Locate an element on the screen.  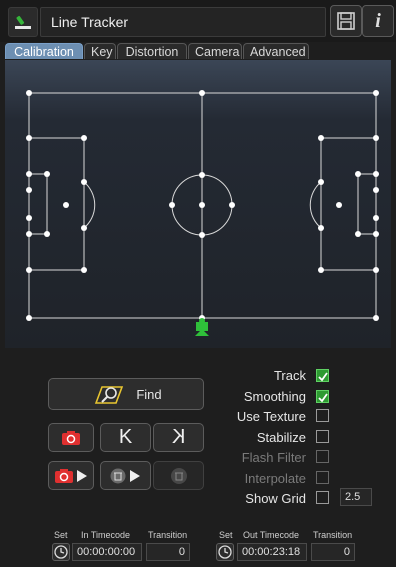
find-label: Find is located at coordinates (149, 394).